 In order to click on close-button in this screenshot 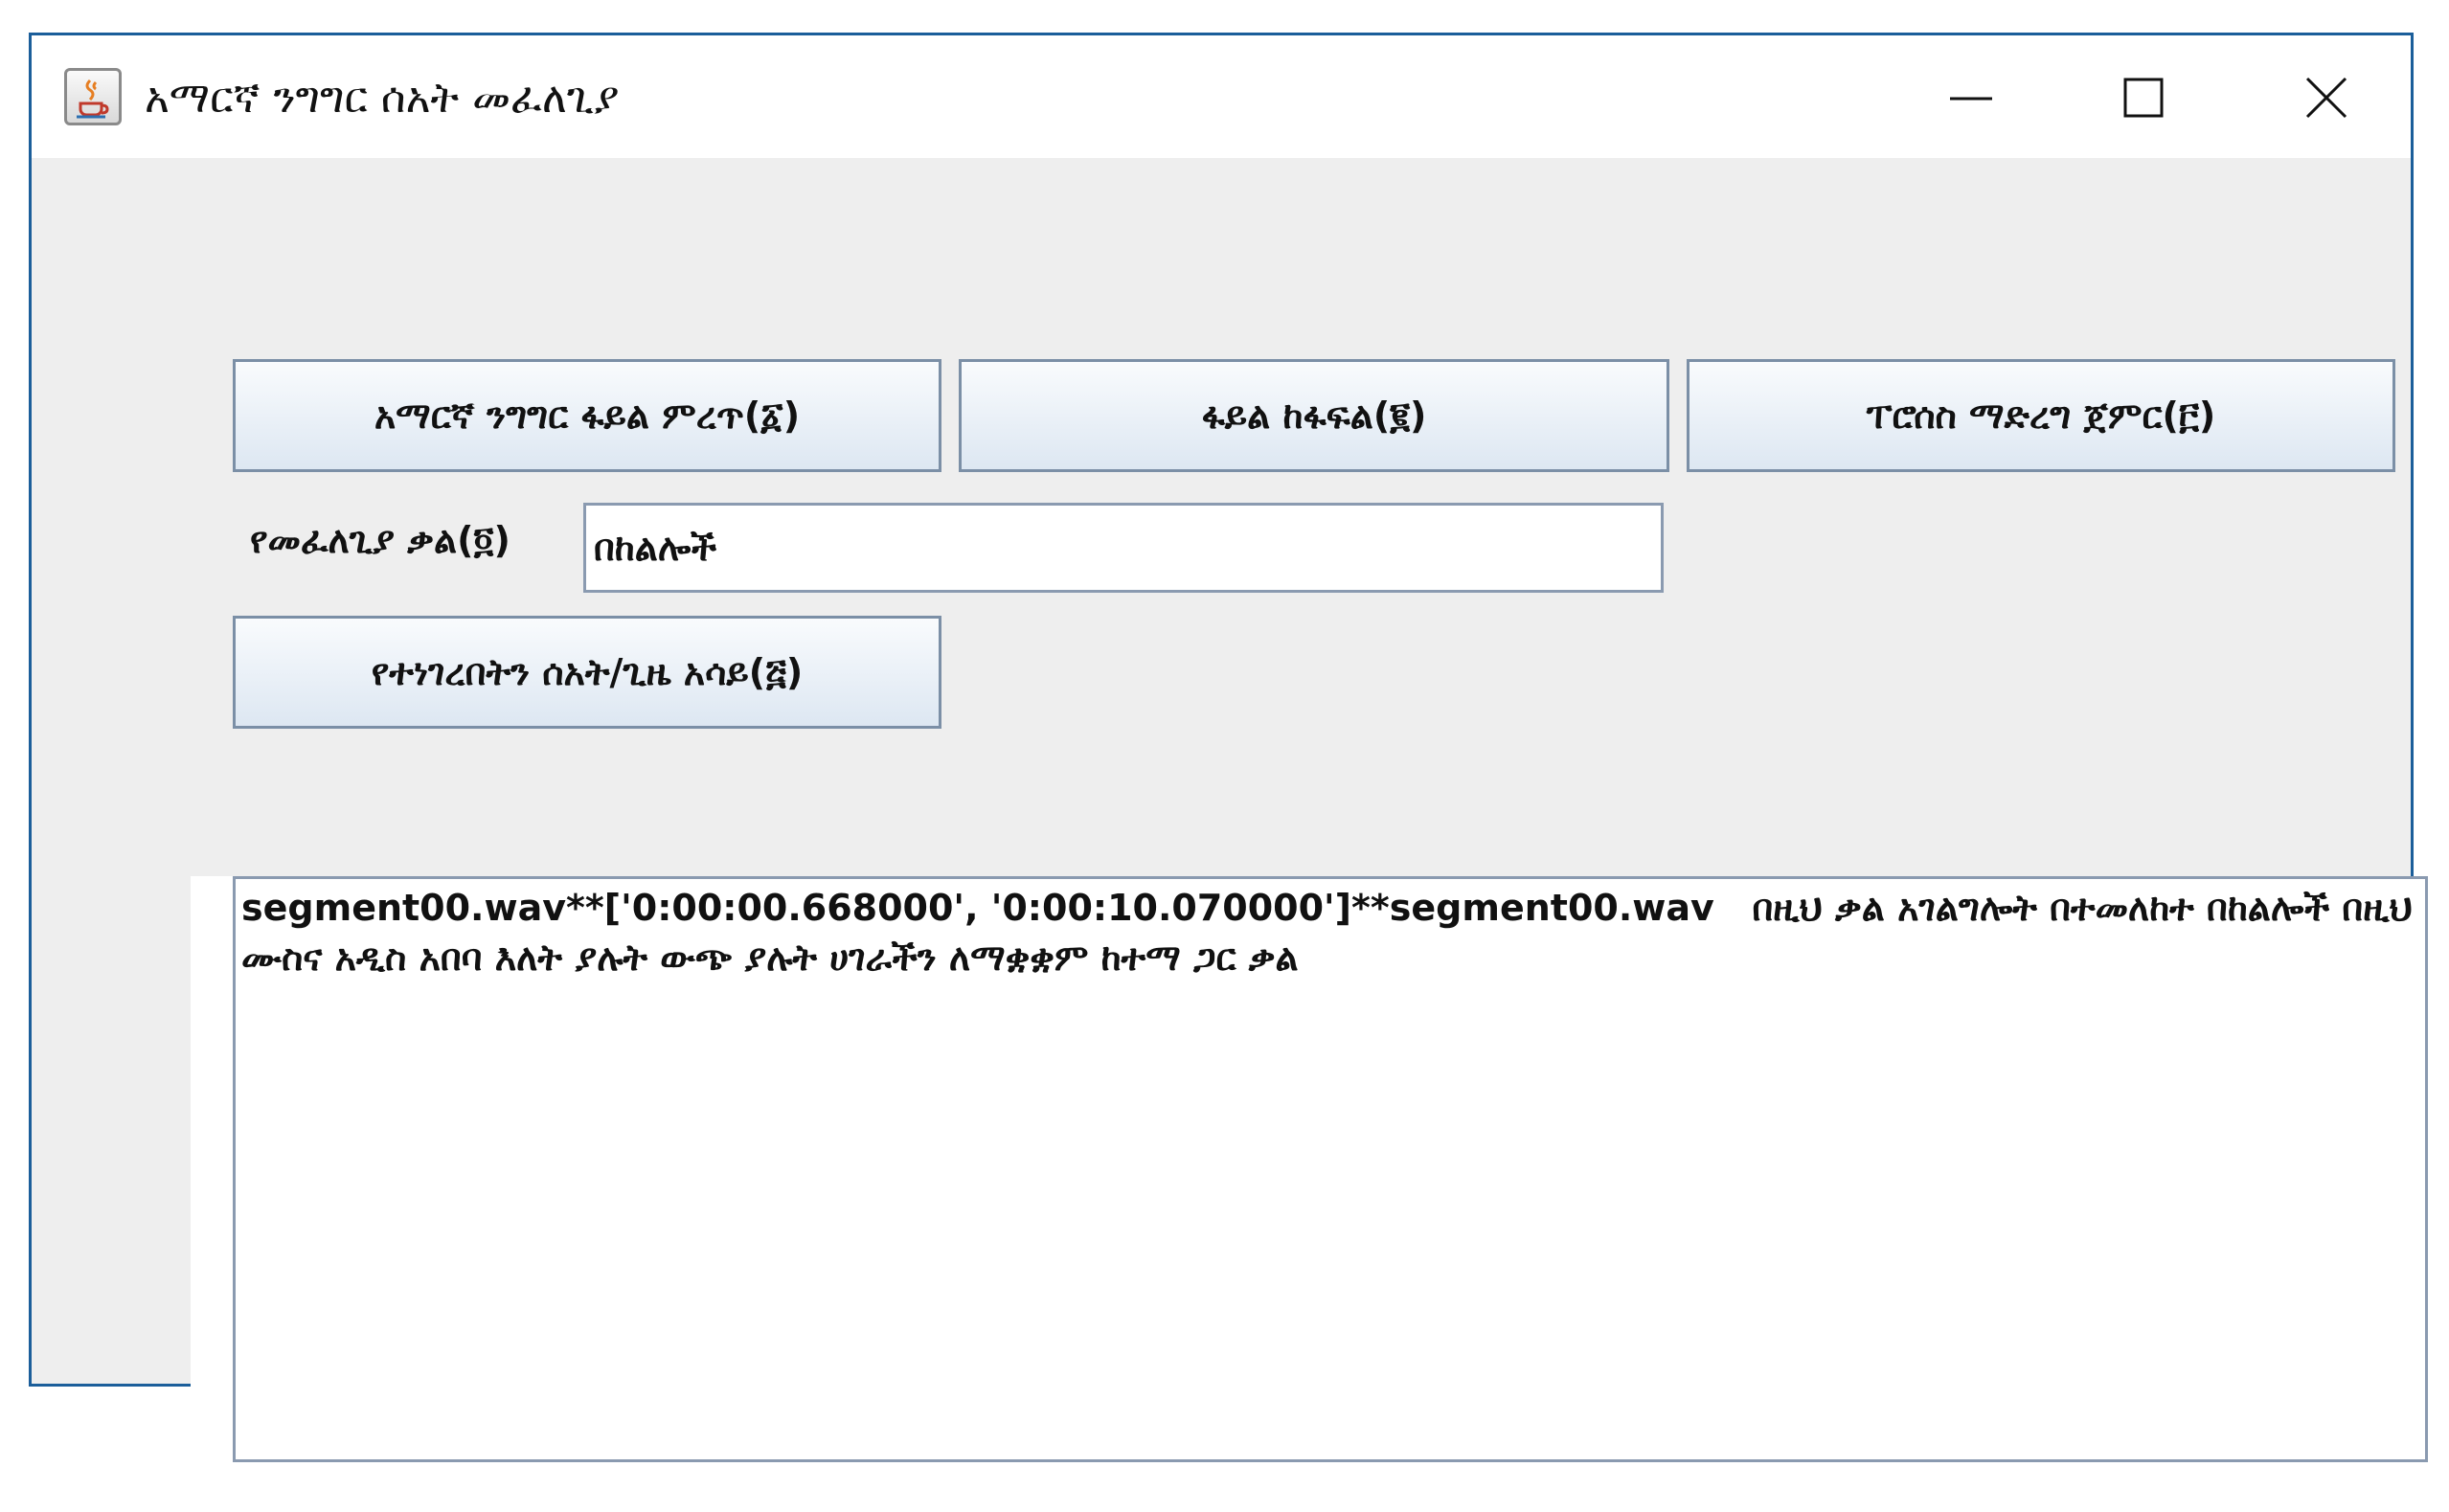, I will do `click(2325, 98)`.